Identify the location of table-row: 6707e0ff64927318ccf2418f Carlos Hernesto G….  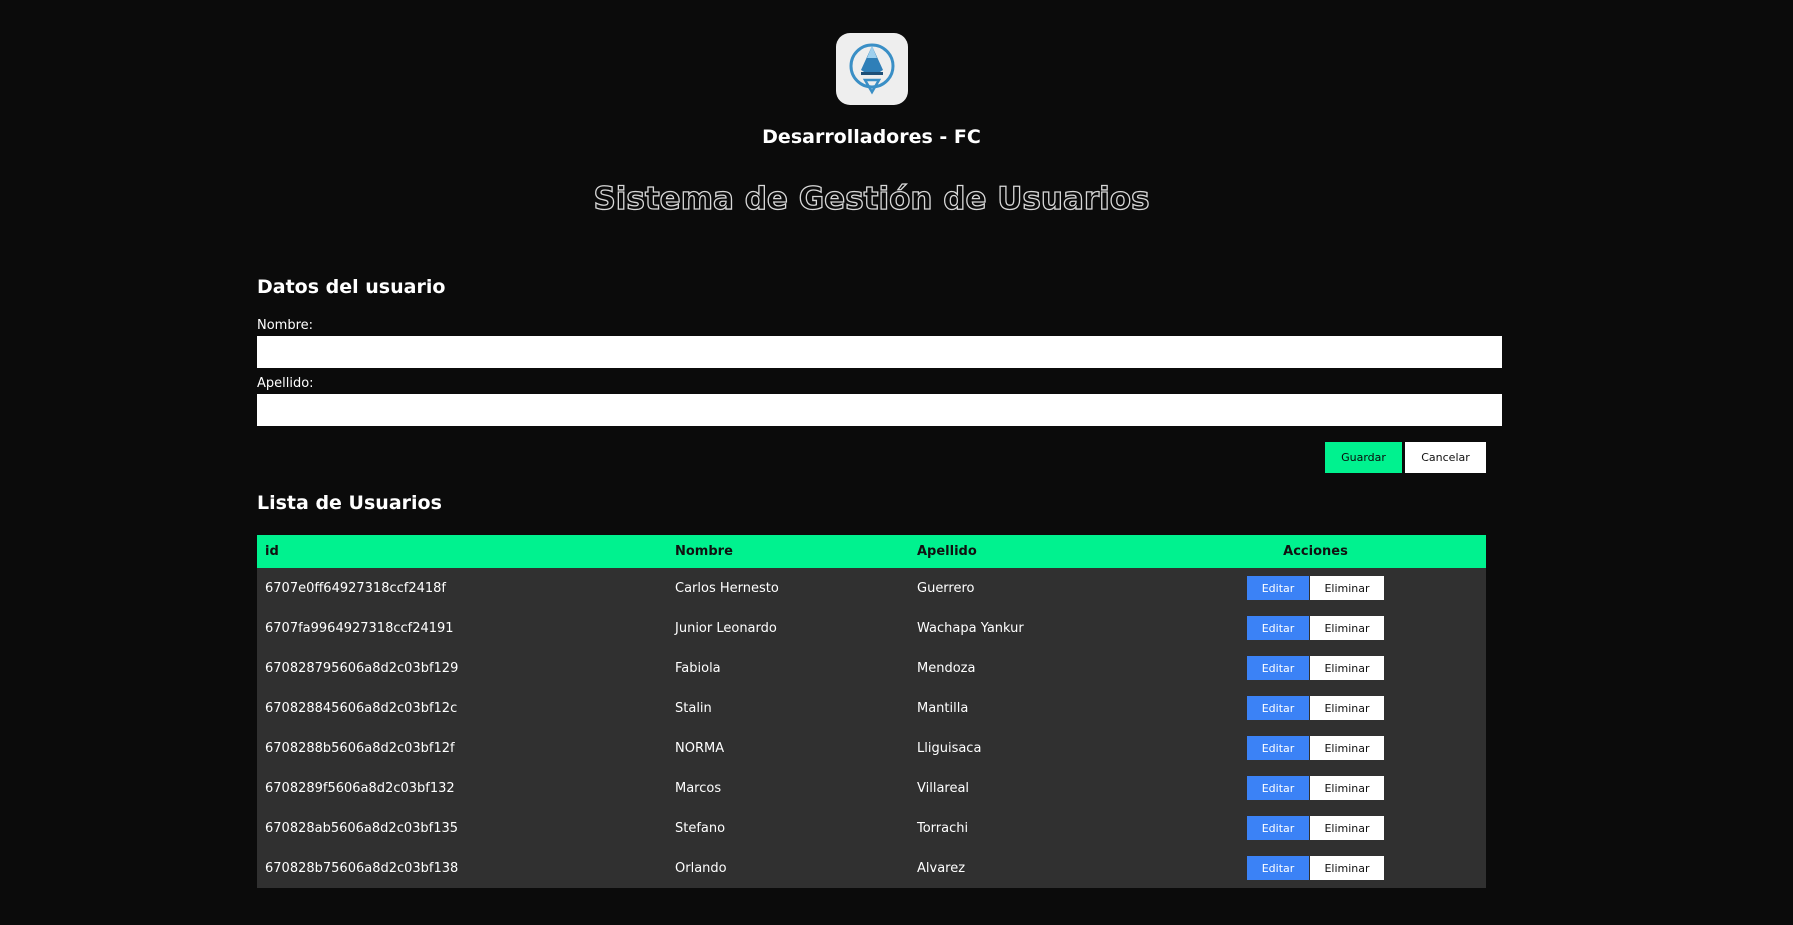
(871, 588).